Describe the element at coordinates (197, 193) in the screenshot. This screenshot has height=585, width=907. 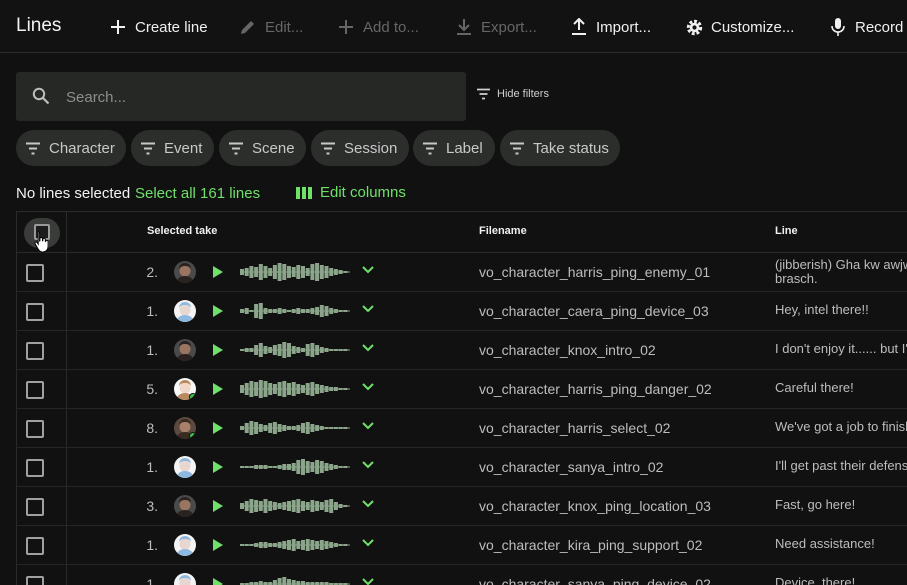
I see `select-all-link: Select all 161 lines` at that location.